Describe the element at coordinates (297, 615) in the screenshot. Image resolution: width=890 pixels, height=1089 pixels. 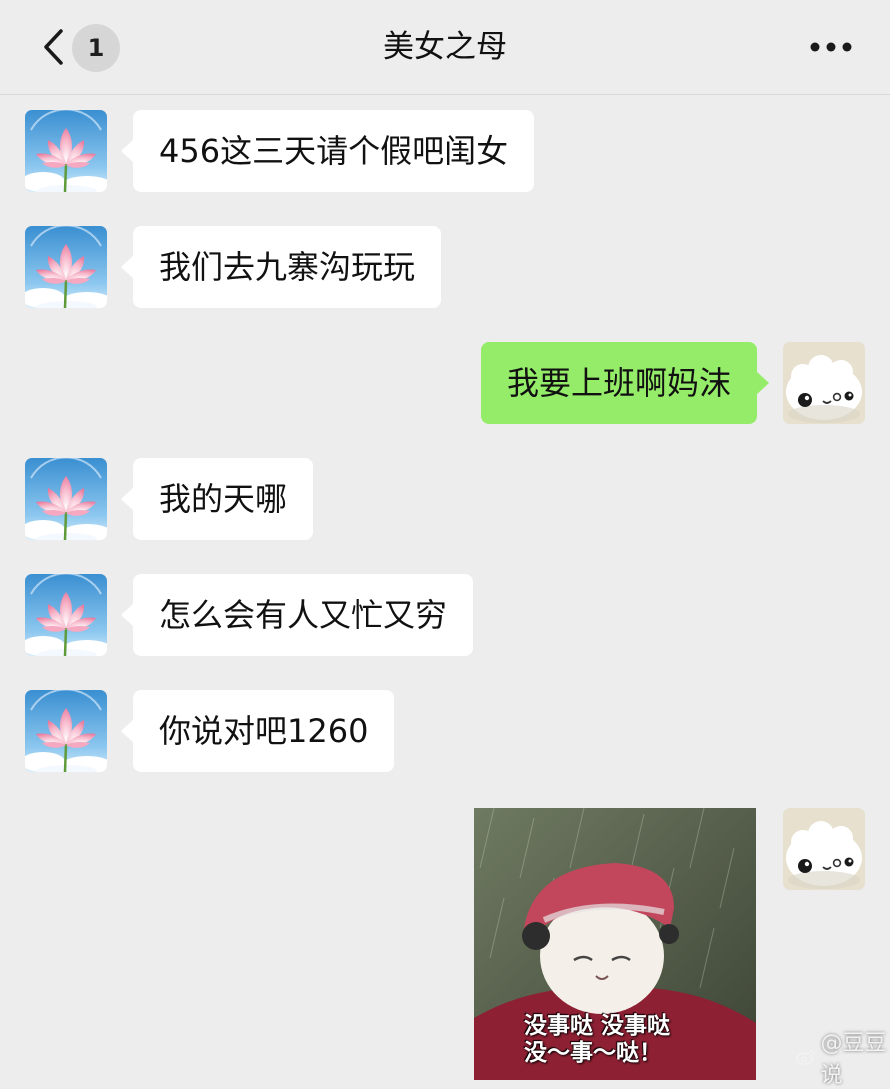
I see `incoming-message-bubble: 怎么会有人又忙又穷` at that location.